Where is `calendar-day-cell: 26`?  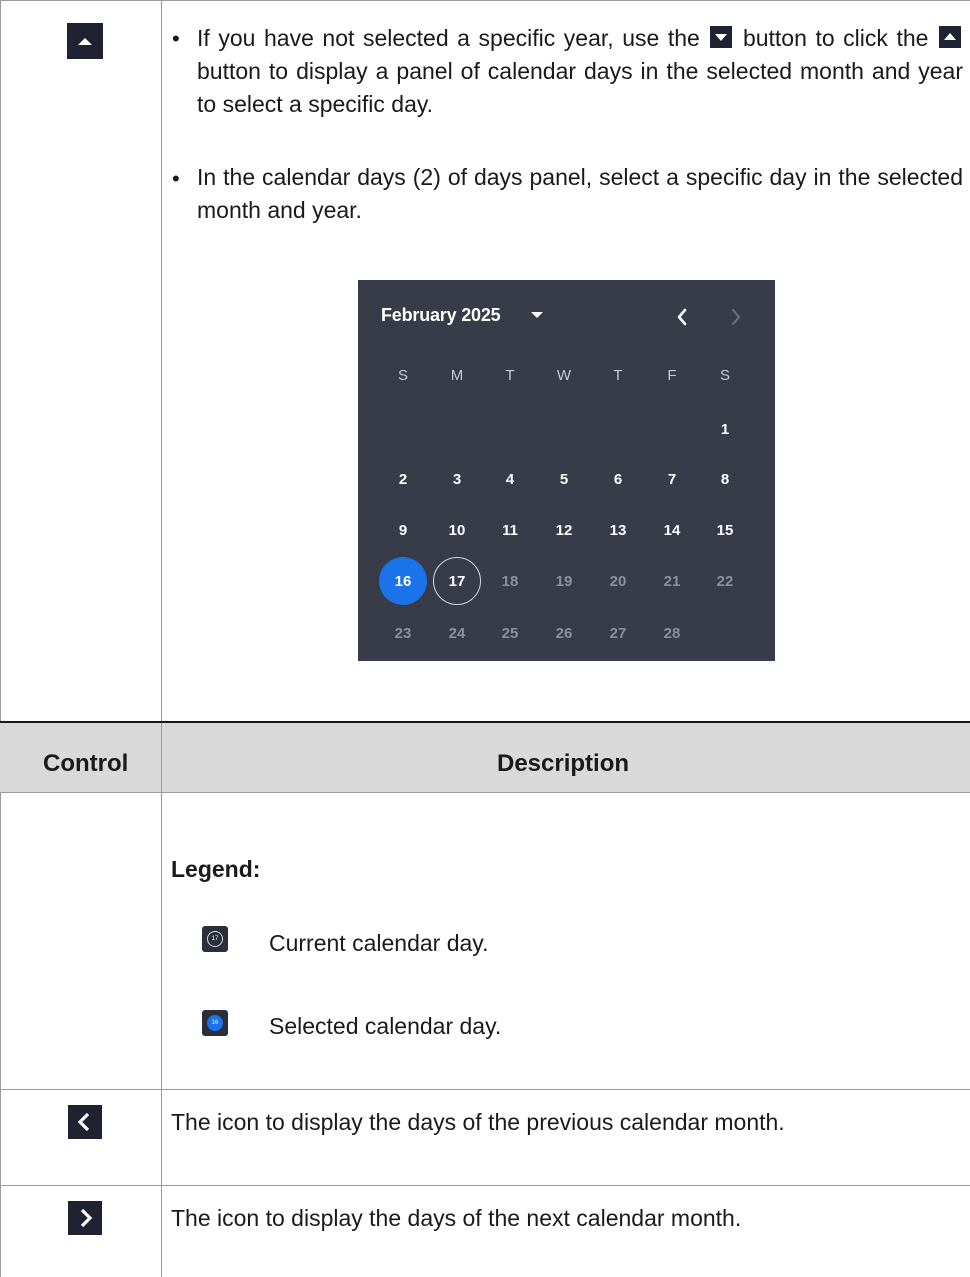
calendar-day-cell: 26 is located at coordinates (564, 633).